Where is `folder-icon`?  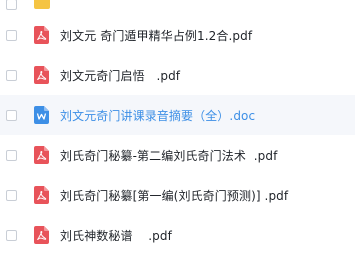
folder-icon is located at coordinates (42, 7).